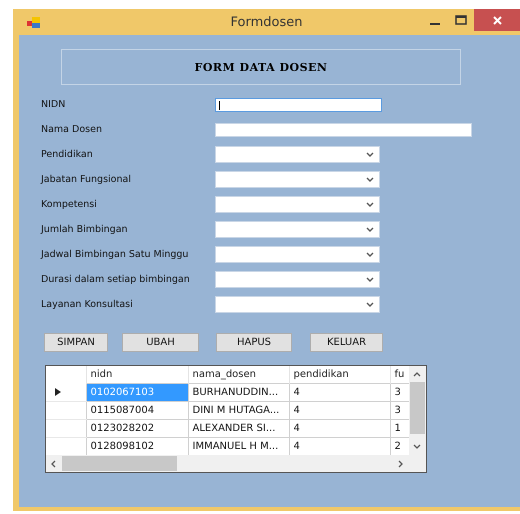 Image resolution: width=520 pixels, height=514 pixels. What do you see at coordinates (261, 67) in the screenshot?
I see `form-title: FORM DATA DOSEN` at bounding box center [261, 67].